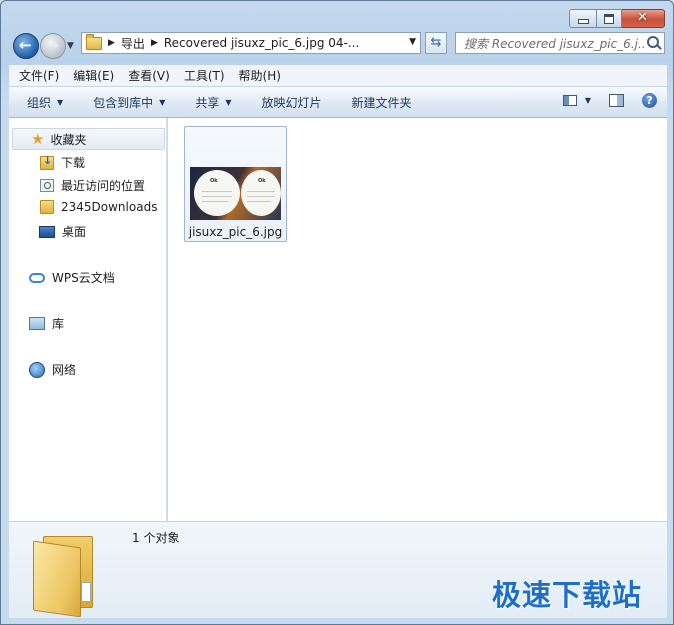  I want to click on menu-file: 文件(F), so click(39, 75).